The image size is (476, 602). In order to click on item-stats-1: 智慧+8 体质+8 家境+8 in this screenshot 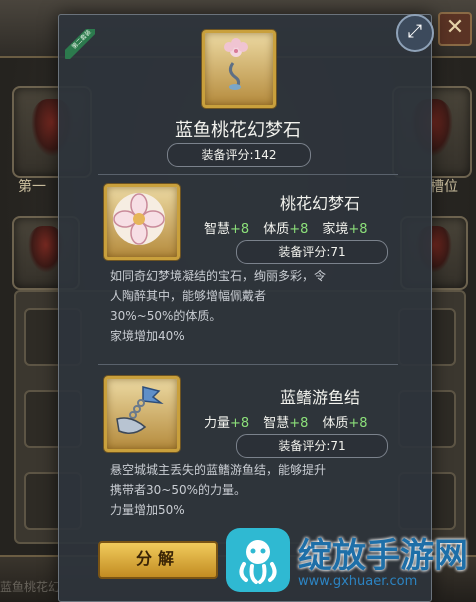, I will do `click(286, 229)`.